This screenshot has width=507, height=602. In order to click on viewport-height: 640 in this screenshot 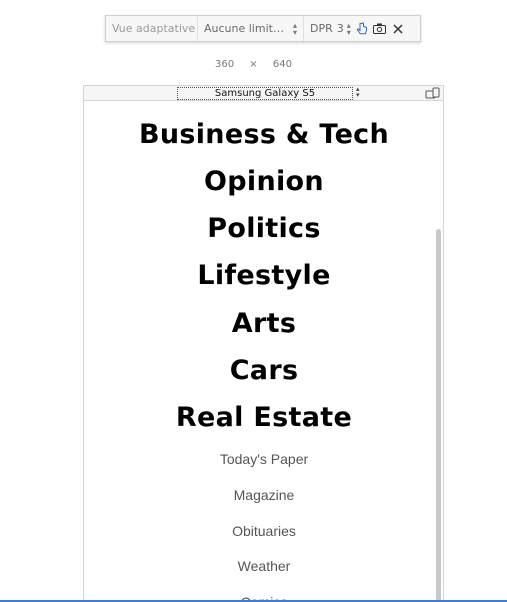, I will do `click(282, 64)`.